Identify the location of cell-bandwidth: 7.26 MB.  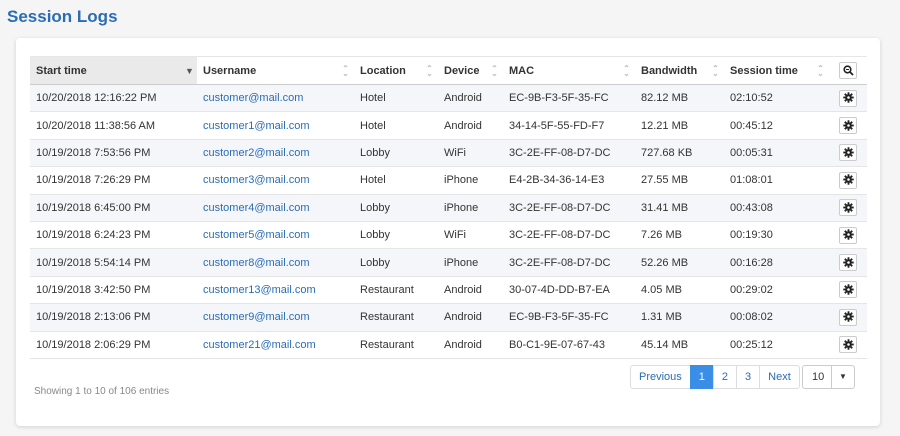
(679, 234).